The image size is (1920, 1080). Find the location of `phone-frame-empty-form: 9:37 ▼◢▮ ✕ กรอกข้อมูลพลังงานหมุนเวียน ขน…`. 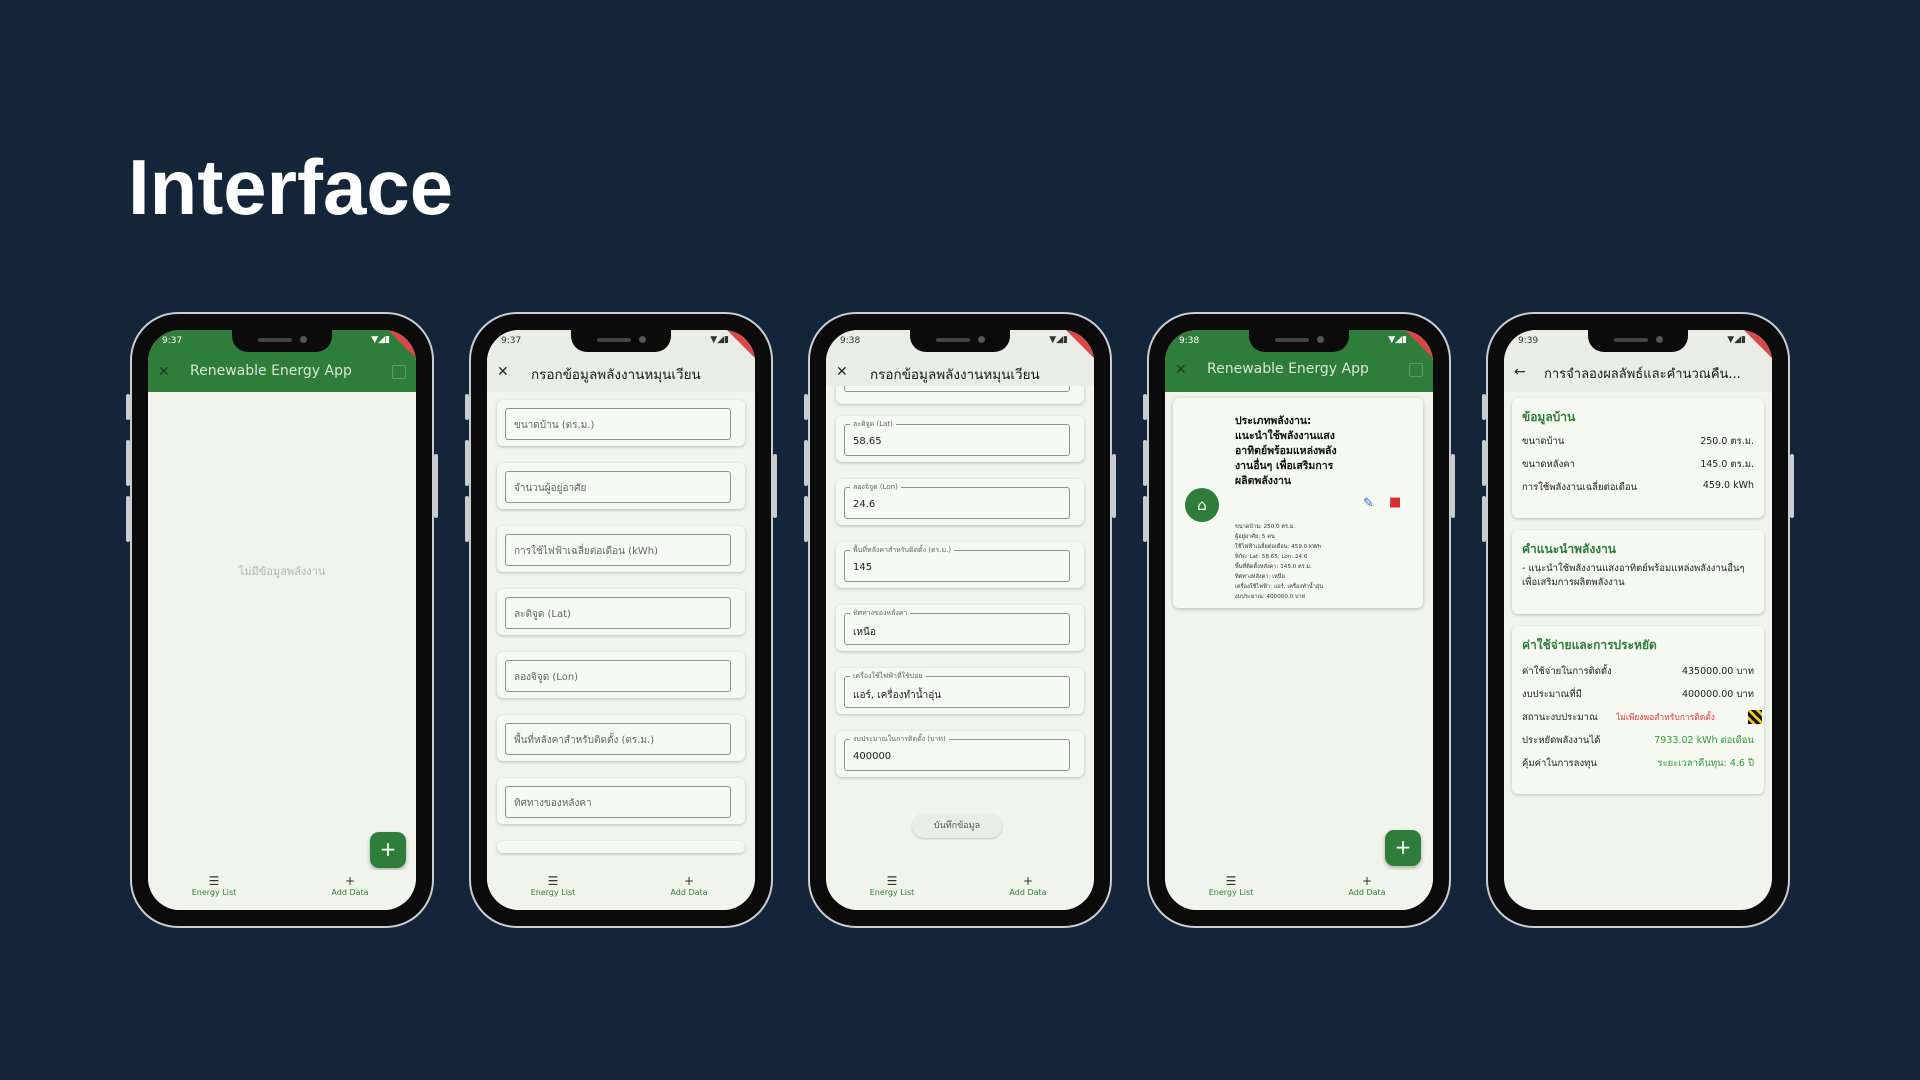

phone-frame-empty-form: 9:37 ▼◢▮ ✕ กรอกข้อมูลพลังงานหมุนเวียน ขน… is located at coordinates (621, 620).